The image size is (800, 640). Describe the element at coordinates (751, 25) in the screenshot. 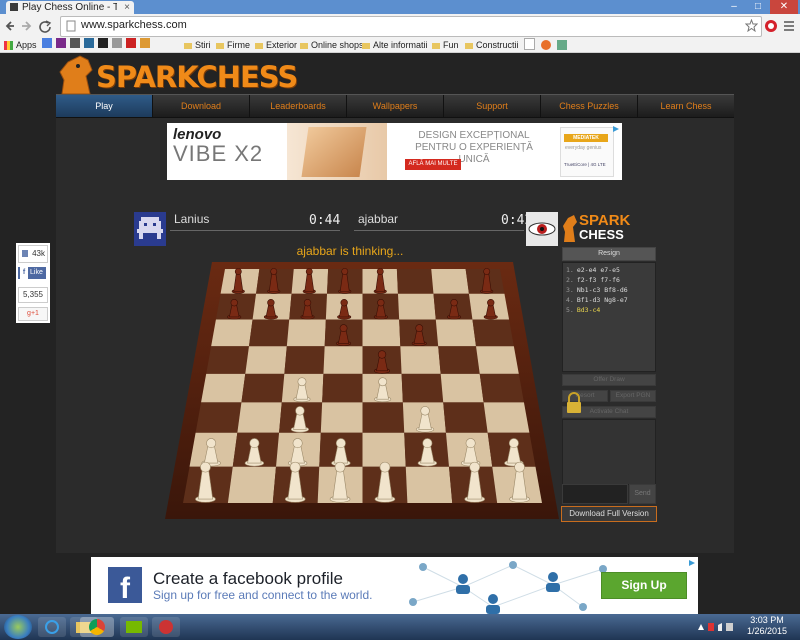

I see `bookmark-star-icon` at that location.